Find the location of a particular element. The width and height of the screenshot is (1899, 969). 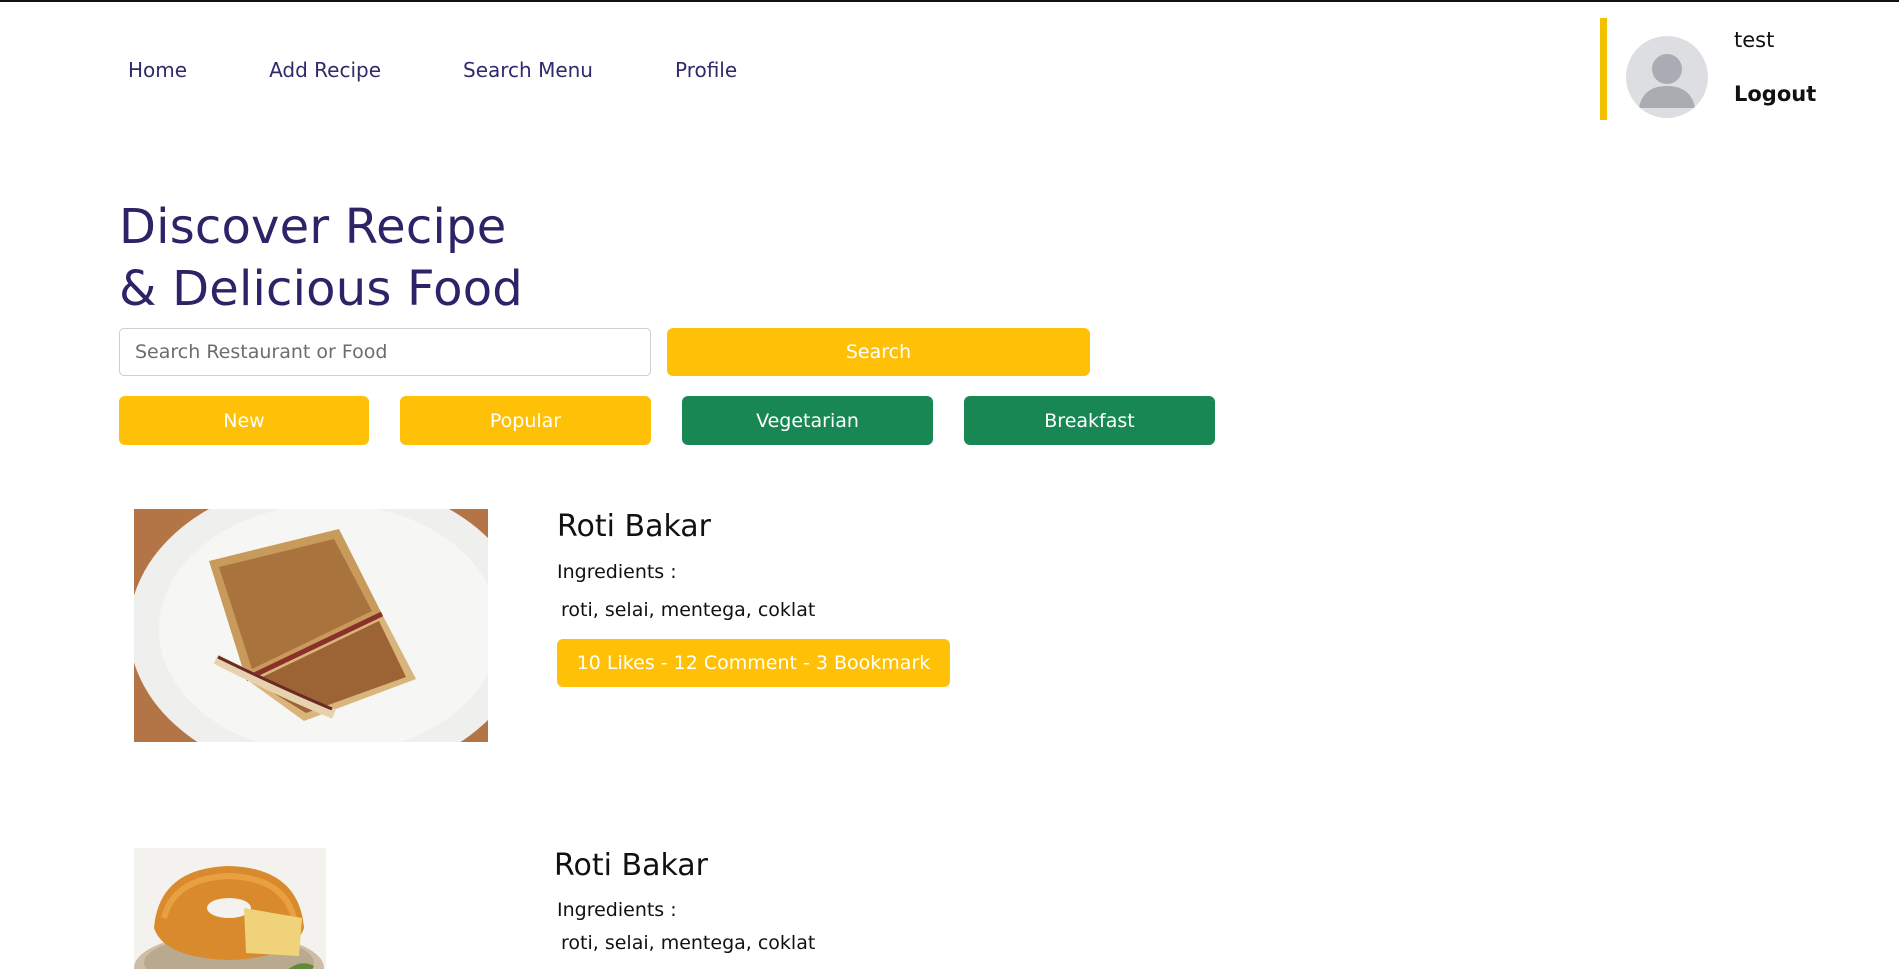

category-vegetarian-button: Vegetarian is located at coordinates (807, 420).